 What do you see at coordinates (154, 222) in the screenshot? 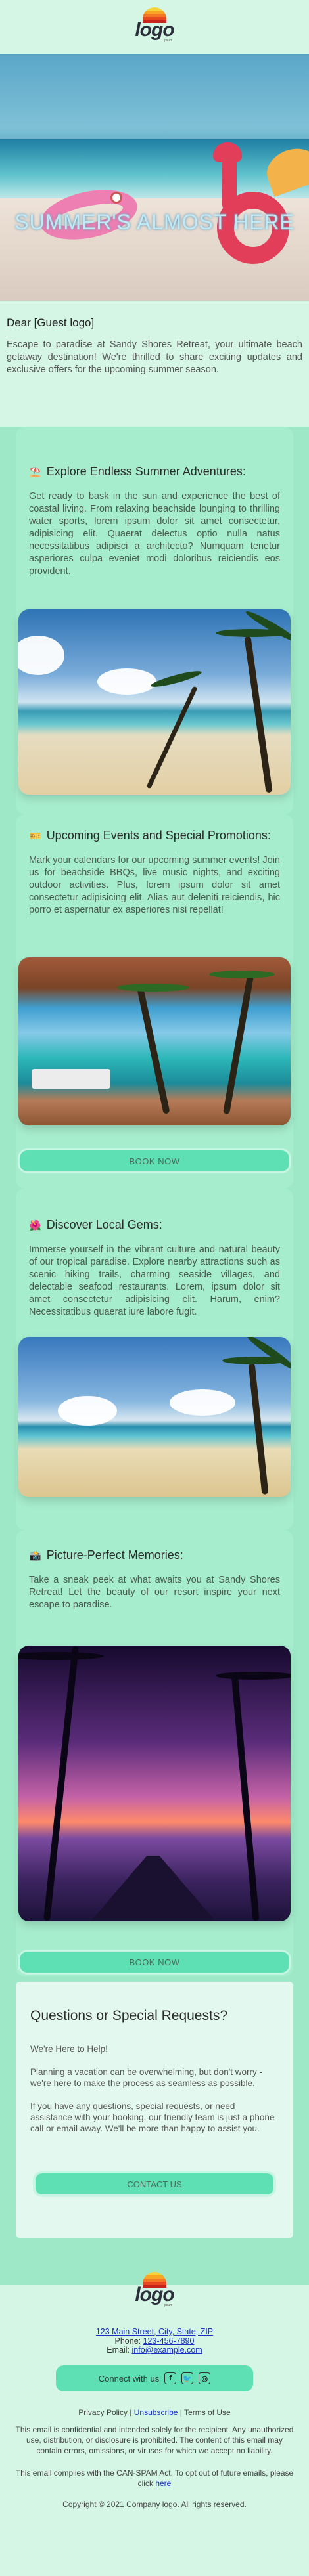
I see `hero-title: SUMMER'S ALMOST HERE` at bounding box center [154, 222].